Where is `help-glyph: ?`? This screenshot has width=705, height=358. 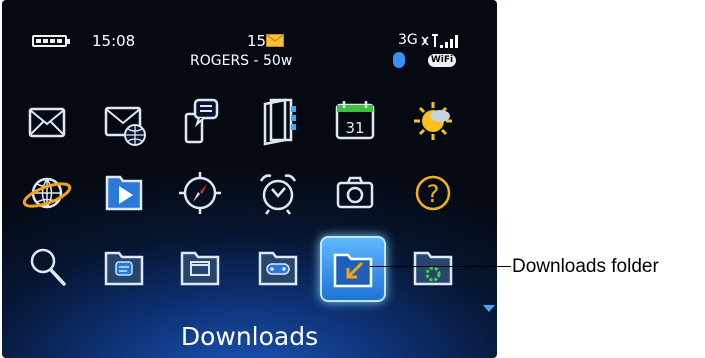 help-glyph: ? is located at coordinates (433, 194).